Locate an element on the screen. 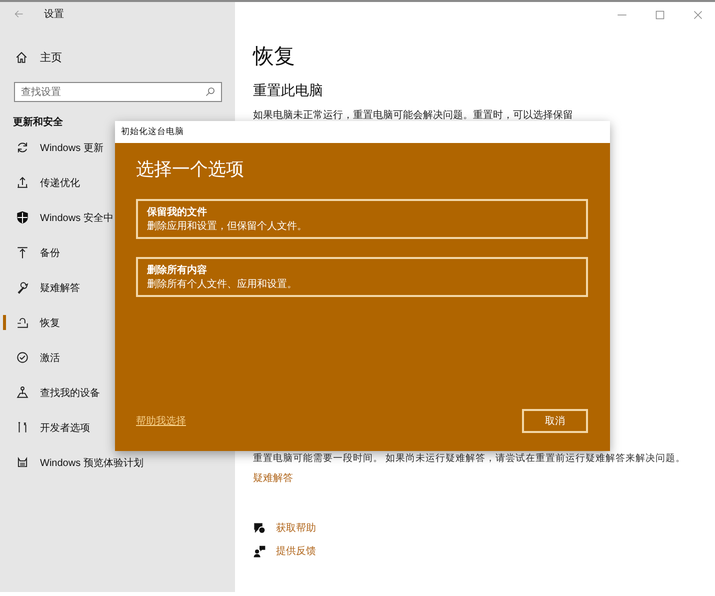 Image resolution: width=715 pixels, height=596 pixels. note-text: 重置电脑可能需要一段时间。 如果尚未运行疑难解答，请尝试在重置前运行疑难解答来解决问题。 is located at coordinates (470, 458).